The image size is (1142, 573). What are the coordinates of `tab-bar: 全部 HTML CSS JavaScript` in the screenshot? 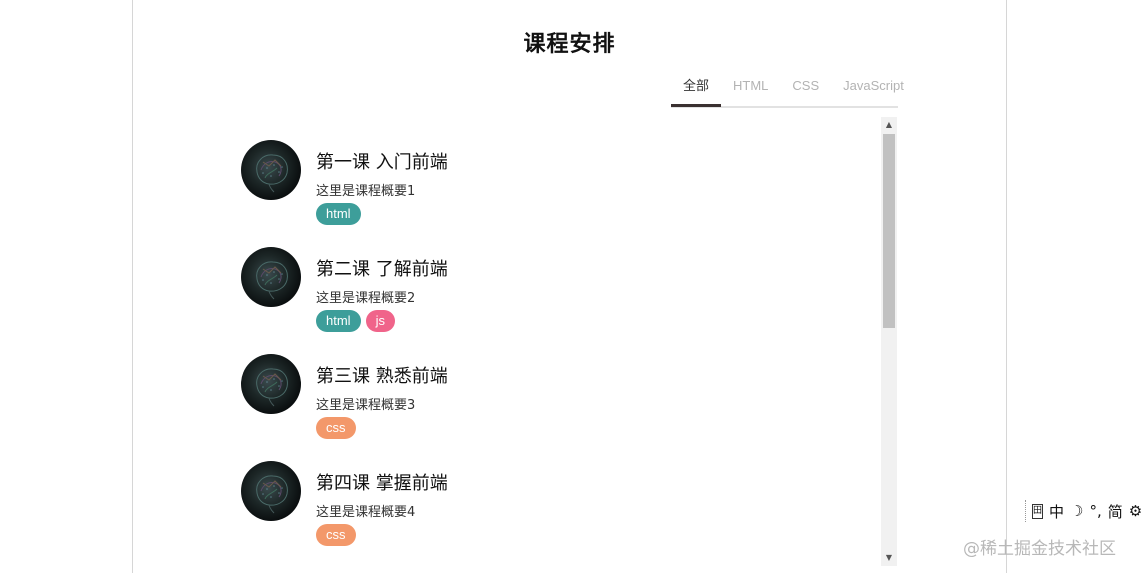 It's located at (787, 91).